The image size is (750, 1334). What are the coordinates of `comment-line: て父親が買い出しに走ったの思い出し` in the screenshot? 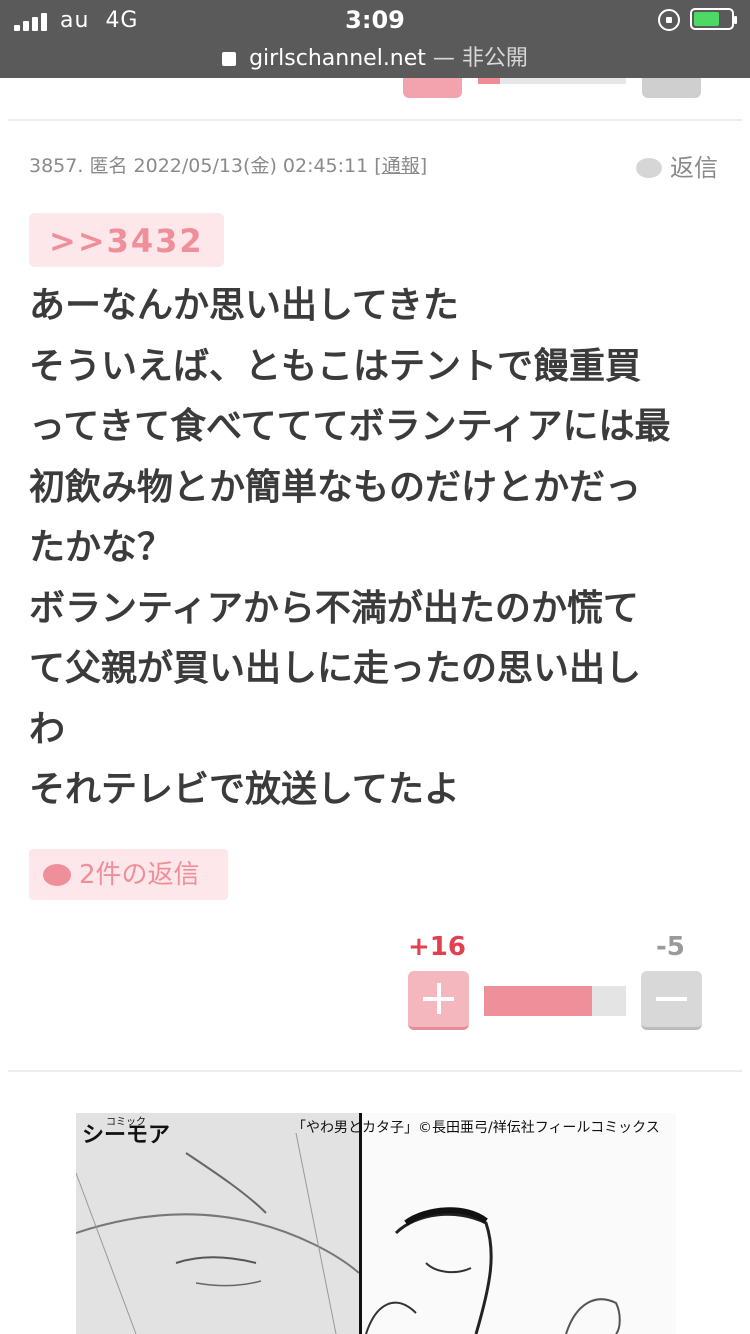 It's located at (335, 668).